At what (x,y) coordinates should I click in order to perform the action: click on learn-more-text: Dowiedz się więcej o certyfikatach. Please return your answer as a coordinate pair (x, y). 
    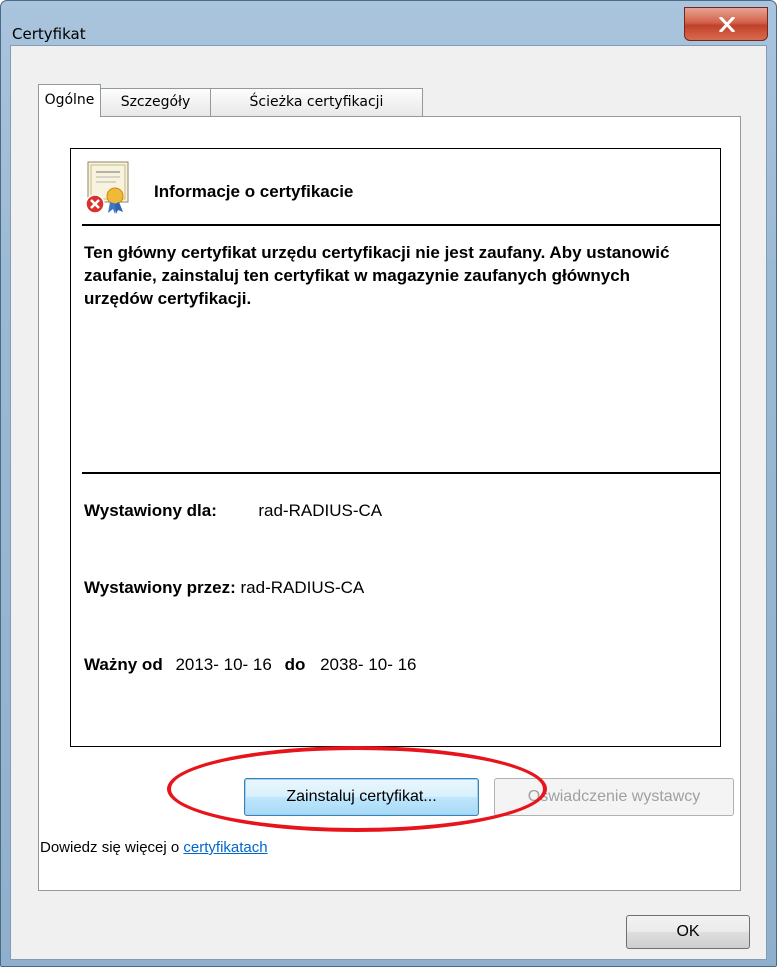
    Looking at the image, I should click on (154, 847).